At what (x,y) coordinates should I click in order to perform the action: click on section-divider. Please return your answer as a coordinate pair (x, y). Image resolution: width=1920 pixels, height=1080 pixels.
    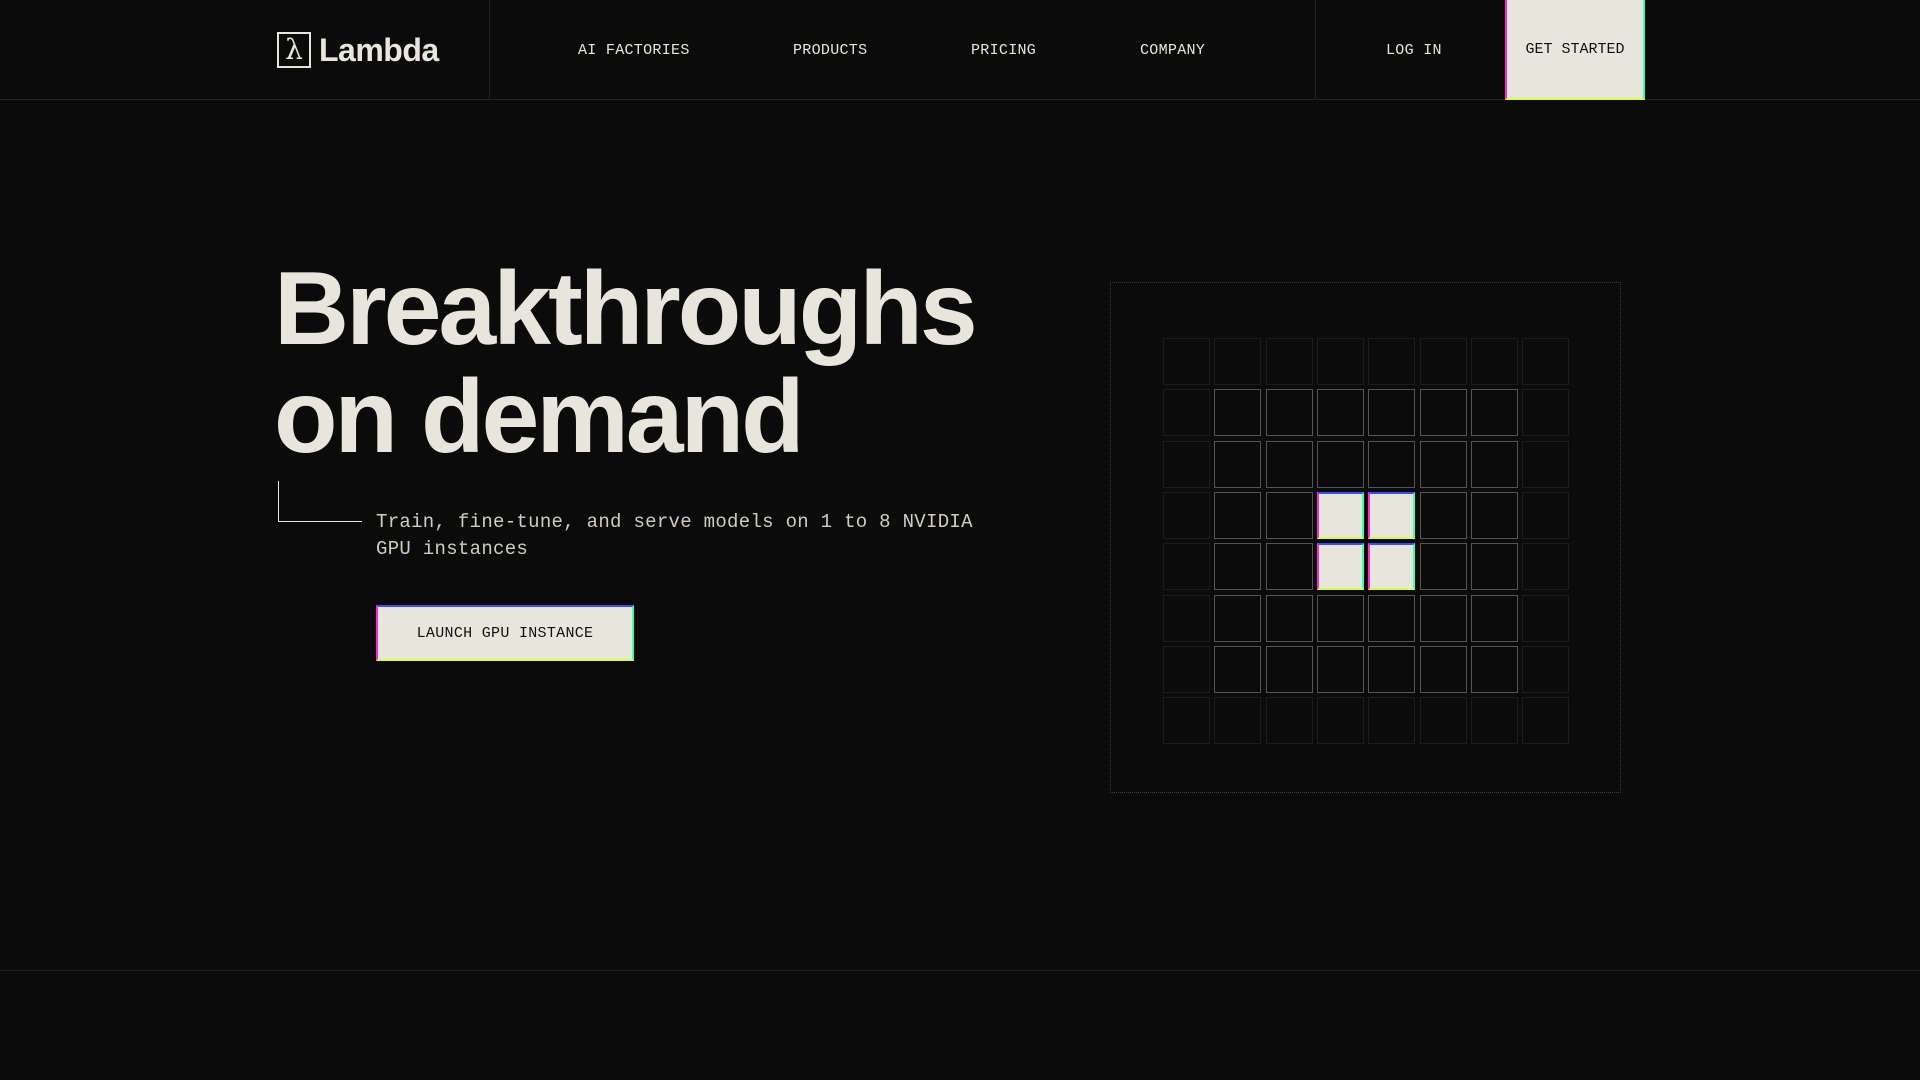
    Looking at the image, I should click on (960, 970).